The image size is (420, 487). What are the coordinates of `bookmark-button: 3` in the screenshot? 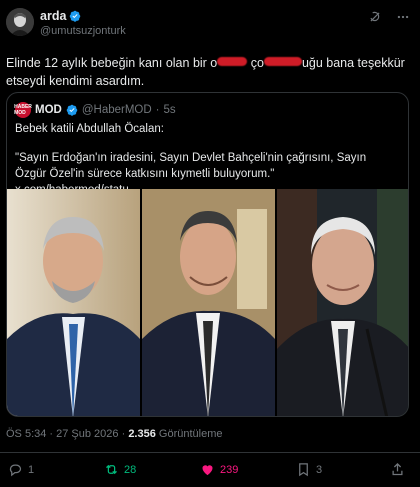 It's located at (309, 469).